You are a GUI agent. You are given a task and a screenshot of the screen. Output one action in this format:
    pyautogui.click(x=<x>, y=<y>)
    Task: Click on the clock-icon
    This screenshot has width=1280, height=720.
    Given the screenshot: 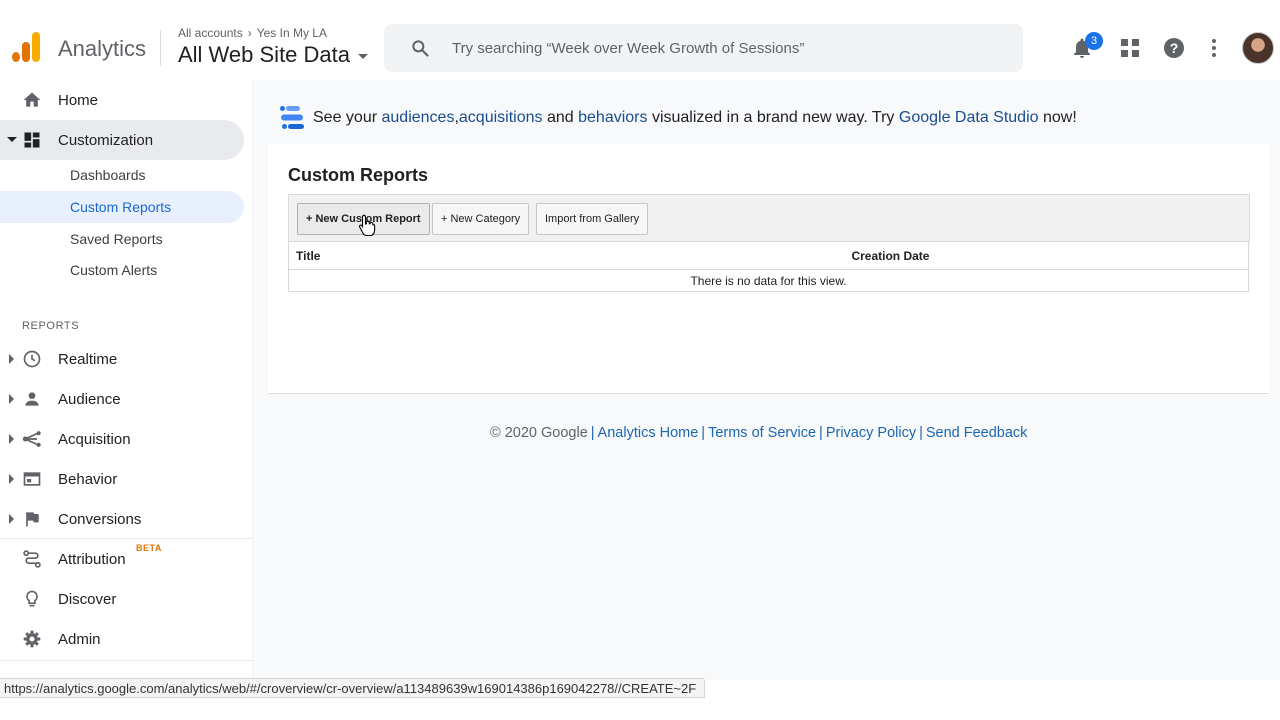 What is the action you would take?
    pyautogui.click(x=32, y=359)
    